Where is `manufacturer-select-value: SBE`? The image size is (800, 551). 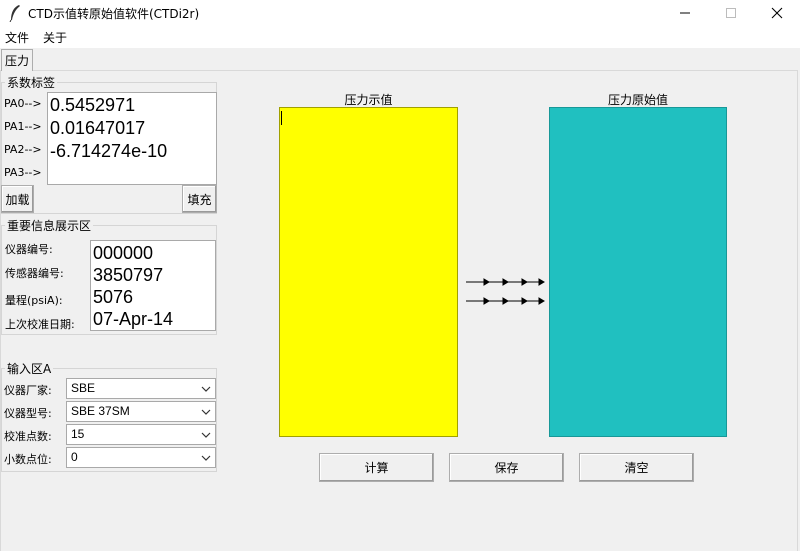 manufacturer-select-value: SBE is located at coordinates (83, 388).